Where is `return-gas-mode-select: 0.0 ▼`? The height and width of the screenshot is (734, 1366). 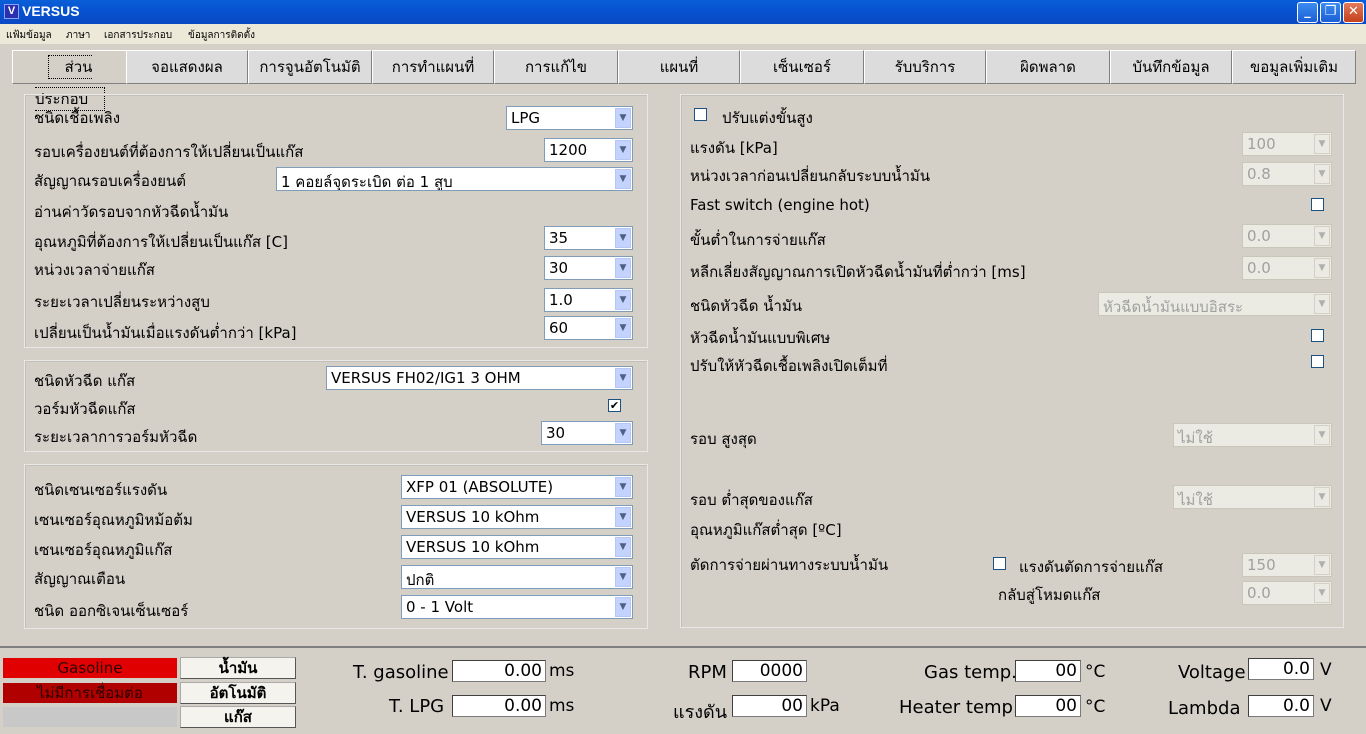 return-gas-mode-select: 0.0 ▼ is located at coordinates (1287, 593).